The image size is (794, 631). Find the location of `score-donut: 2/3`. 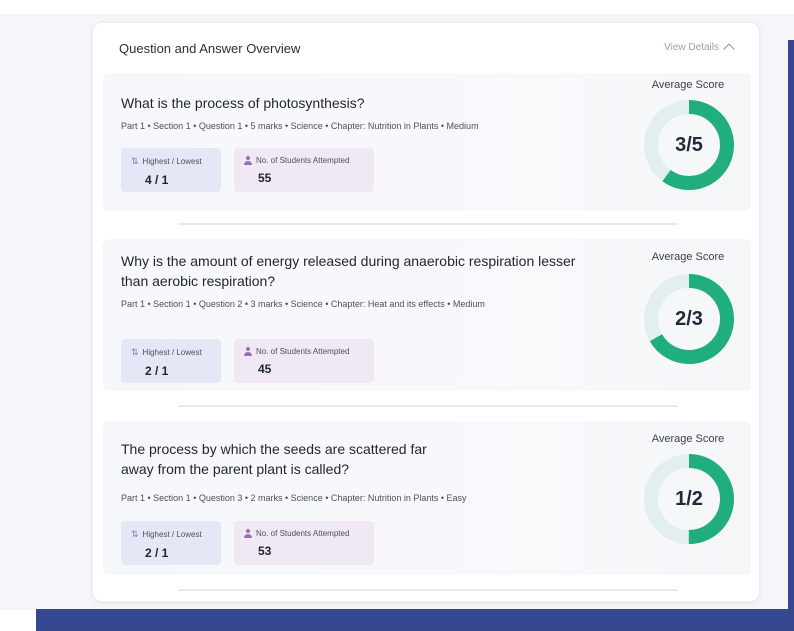

score-donut: 2/3 is located at coordinates (689, 319).